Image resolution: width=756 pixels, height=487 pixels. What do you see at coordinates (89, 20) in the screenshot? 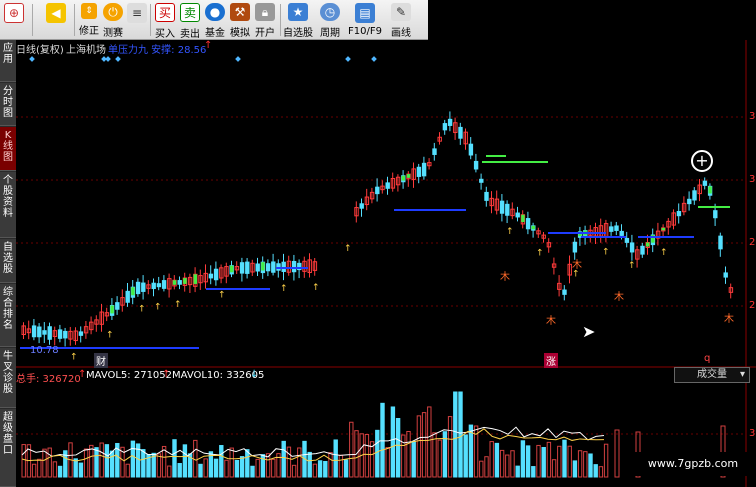
I see `correct-button: ⇕ 修正` at bounding box center [89, 20].